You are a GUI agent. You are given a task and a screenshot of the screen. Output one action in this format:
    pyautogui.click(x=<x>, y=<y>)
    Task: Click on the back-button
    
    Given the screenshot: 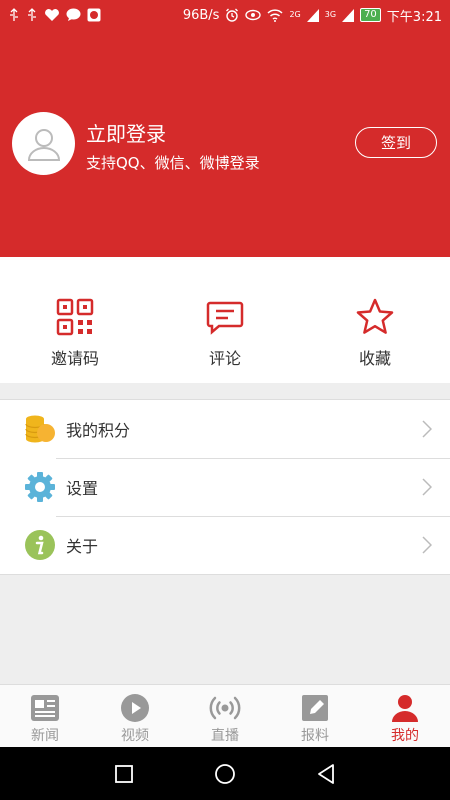 What is the action you would take?
    pyautogui.click(x=326, y=774)
    